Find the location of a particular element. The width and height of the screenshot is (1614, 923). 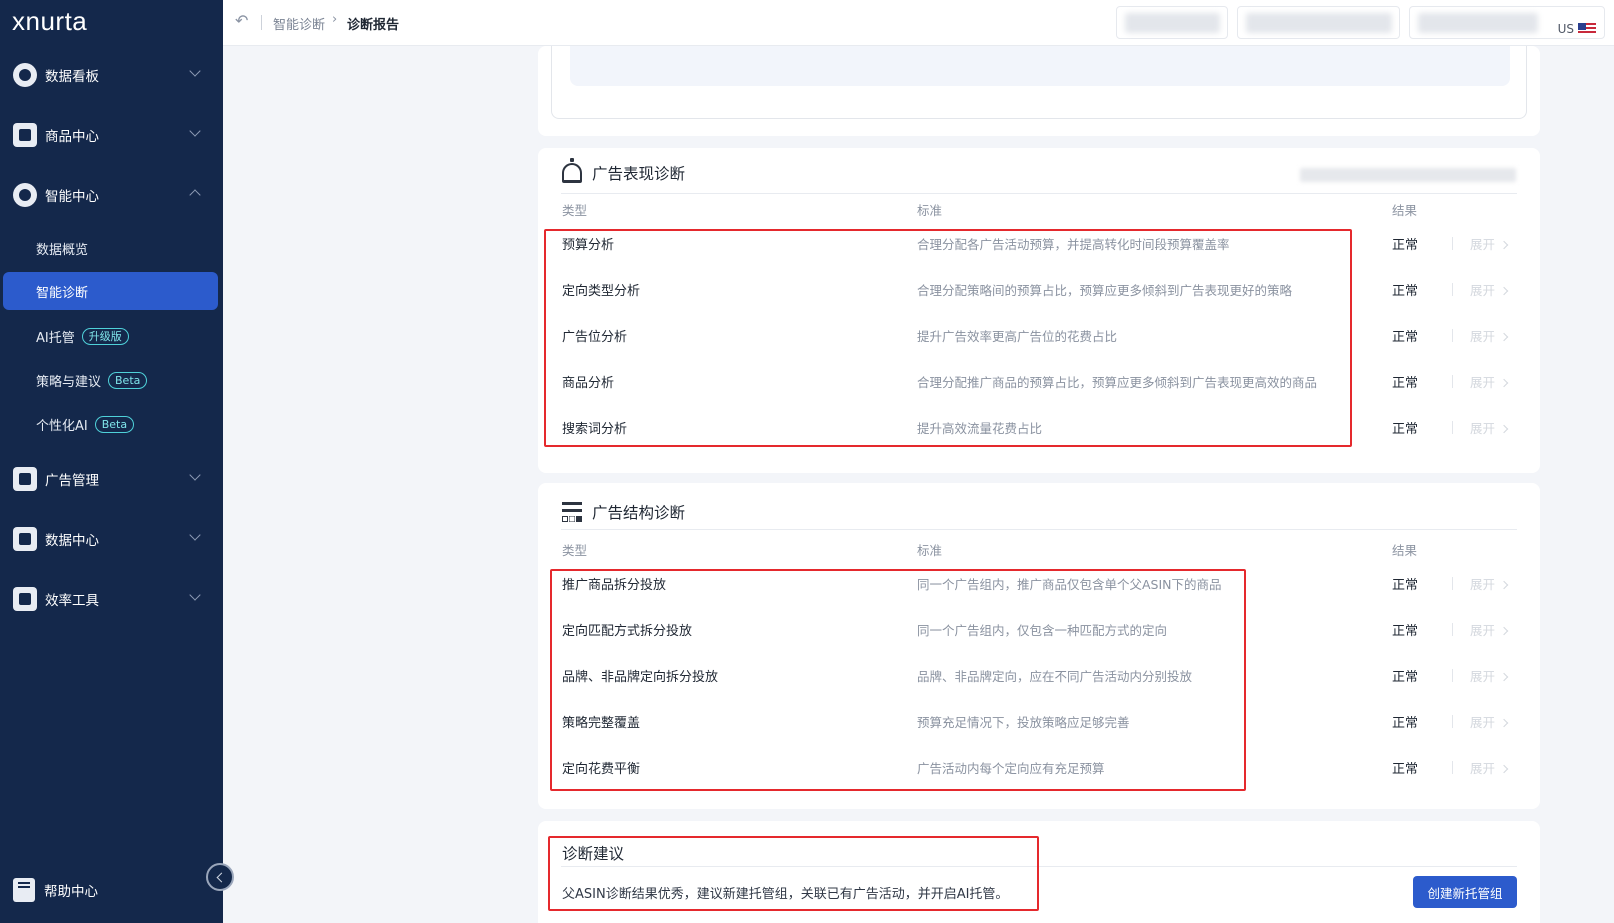

table-row: 策略完整覆盖 预算充足情况下，投放策略应足够完善 正常 展开 is located at coordinates (1039, 721).